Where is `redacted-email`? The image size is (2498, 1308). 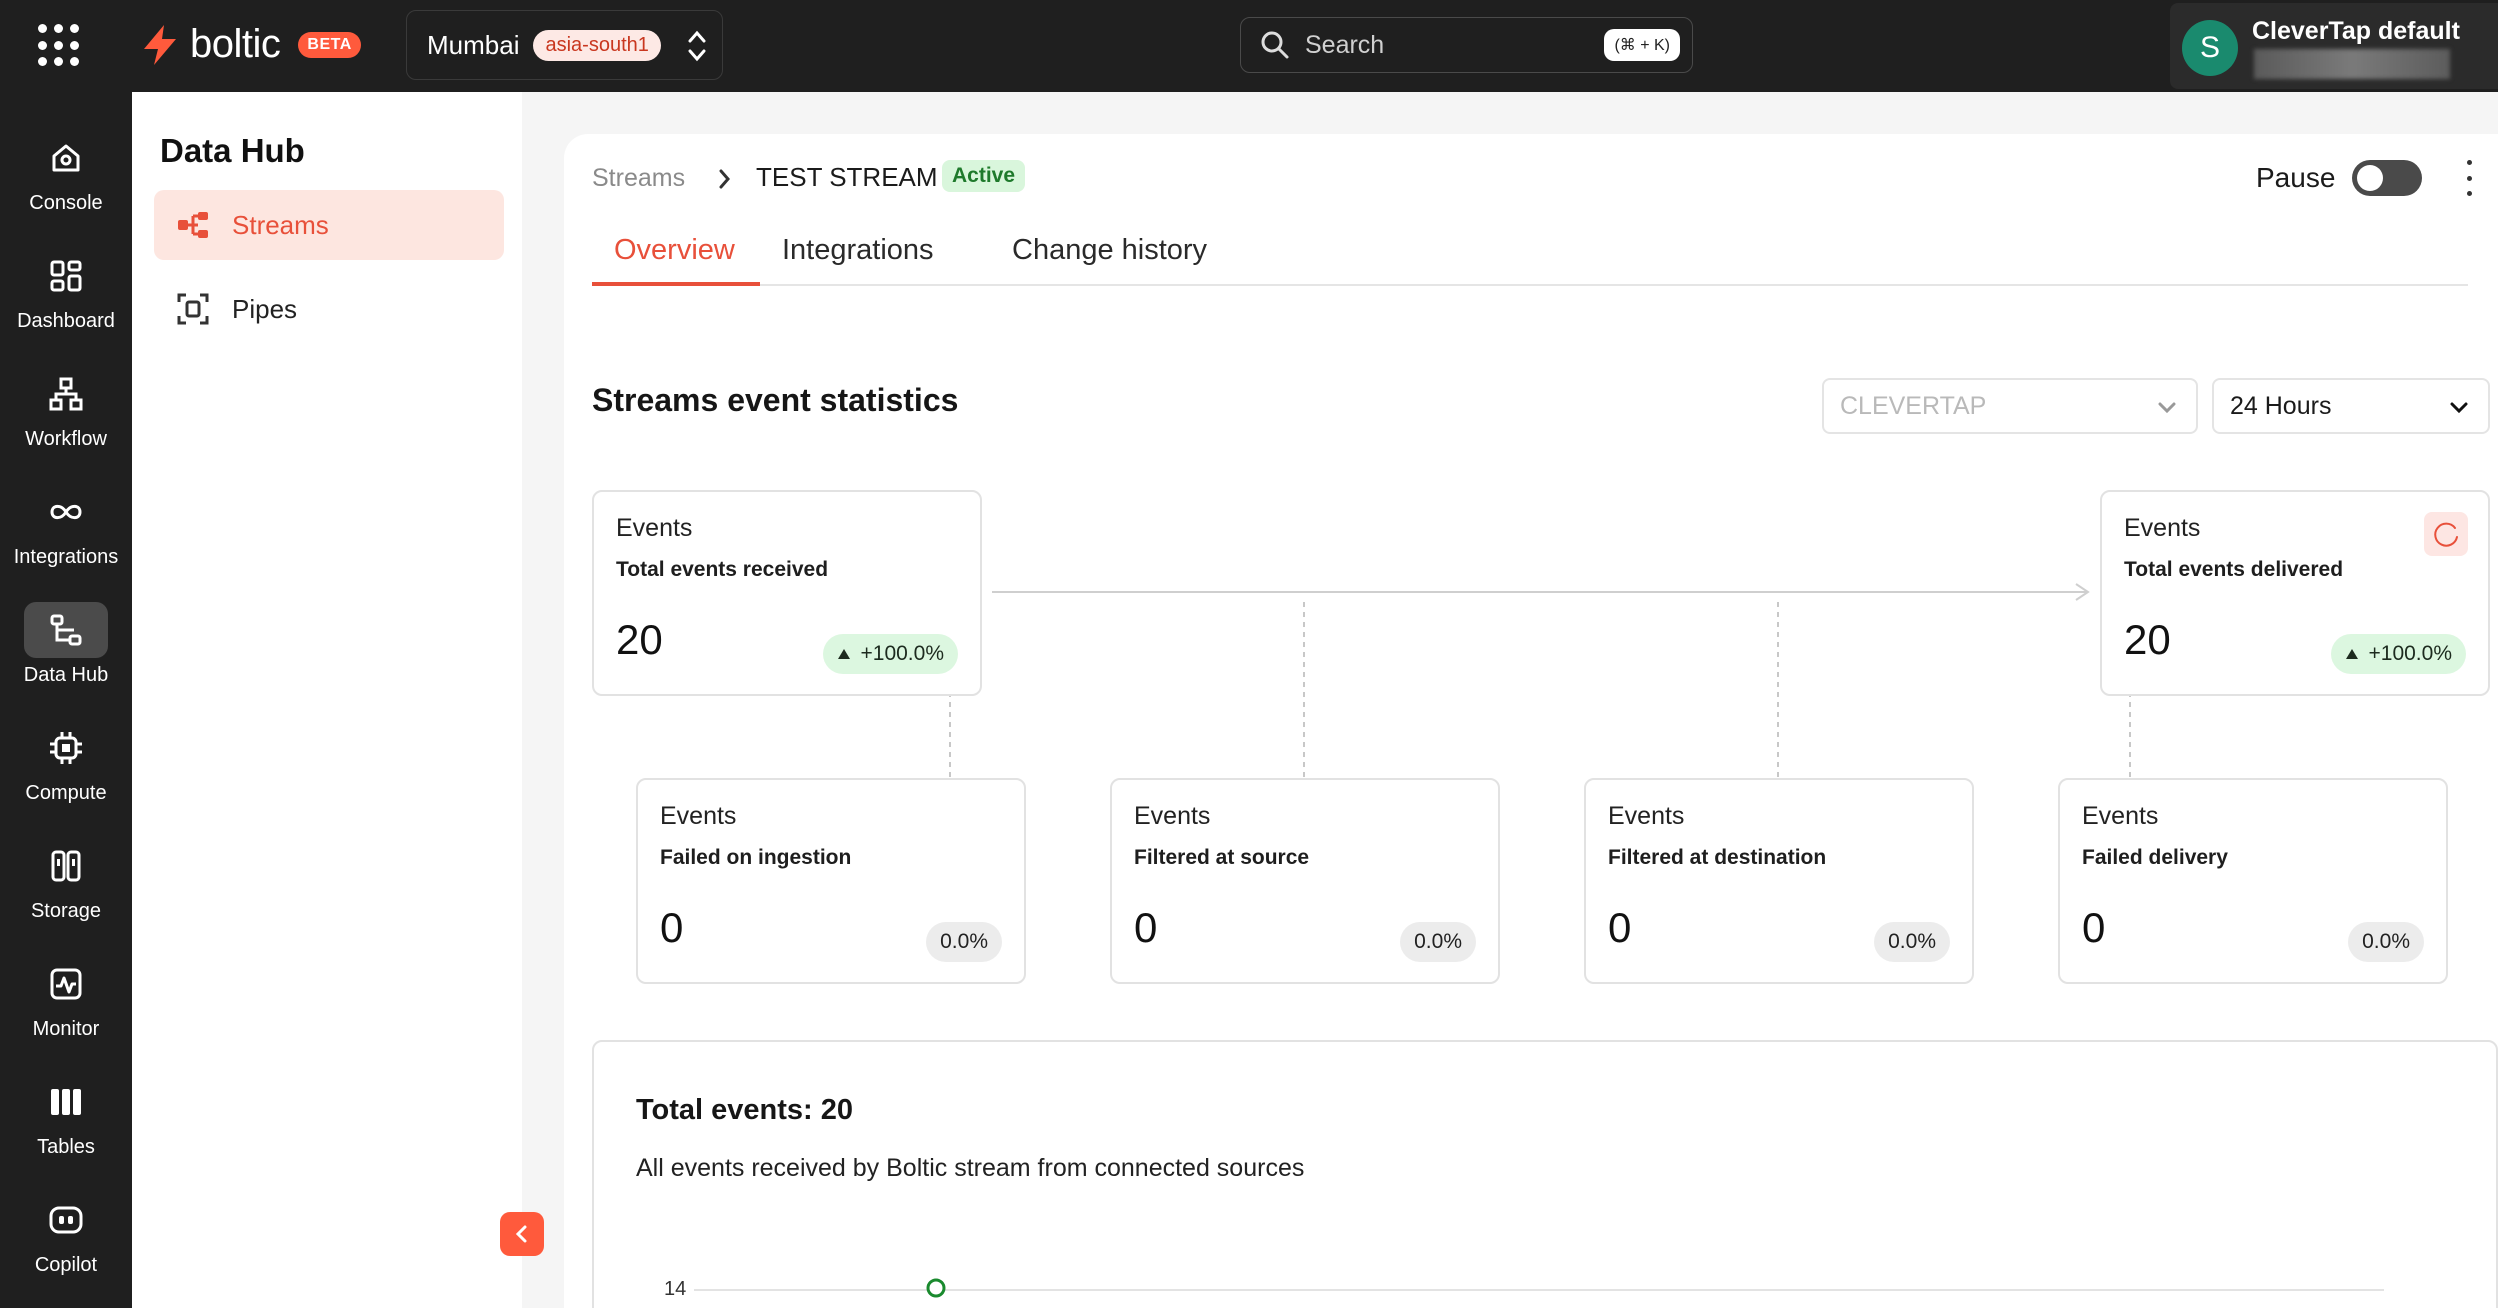 redacted-email is located at coordinates (2352, 64).